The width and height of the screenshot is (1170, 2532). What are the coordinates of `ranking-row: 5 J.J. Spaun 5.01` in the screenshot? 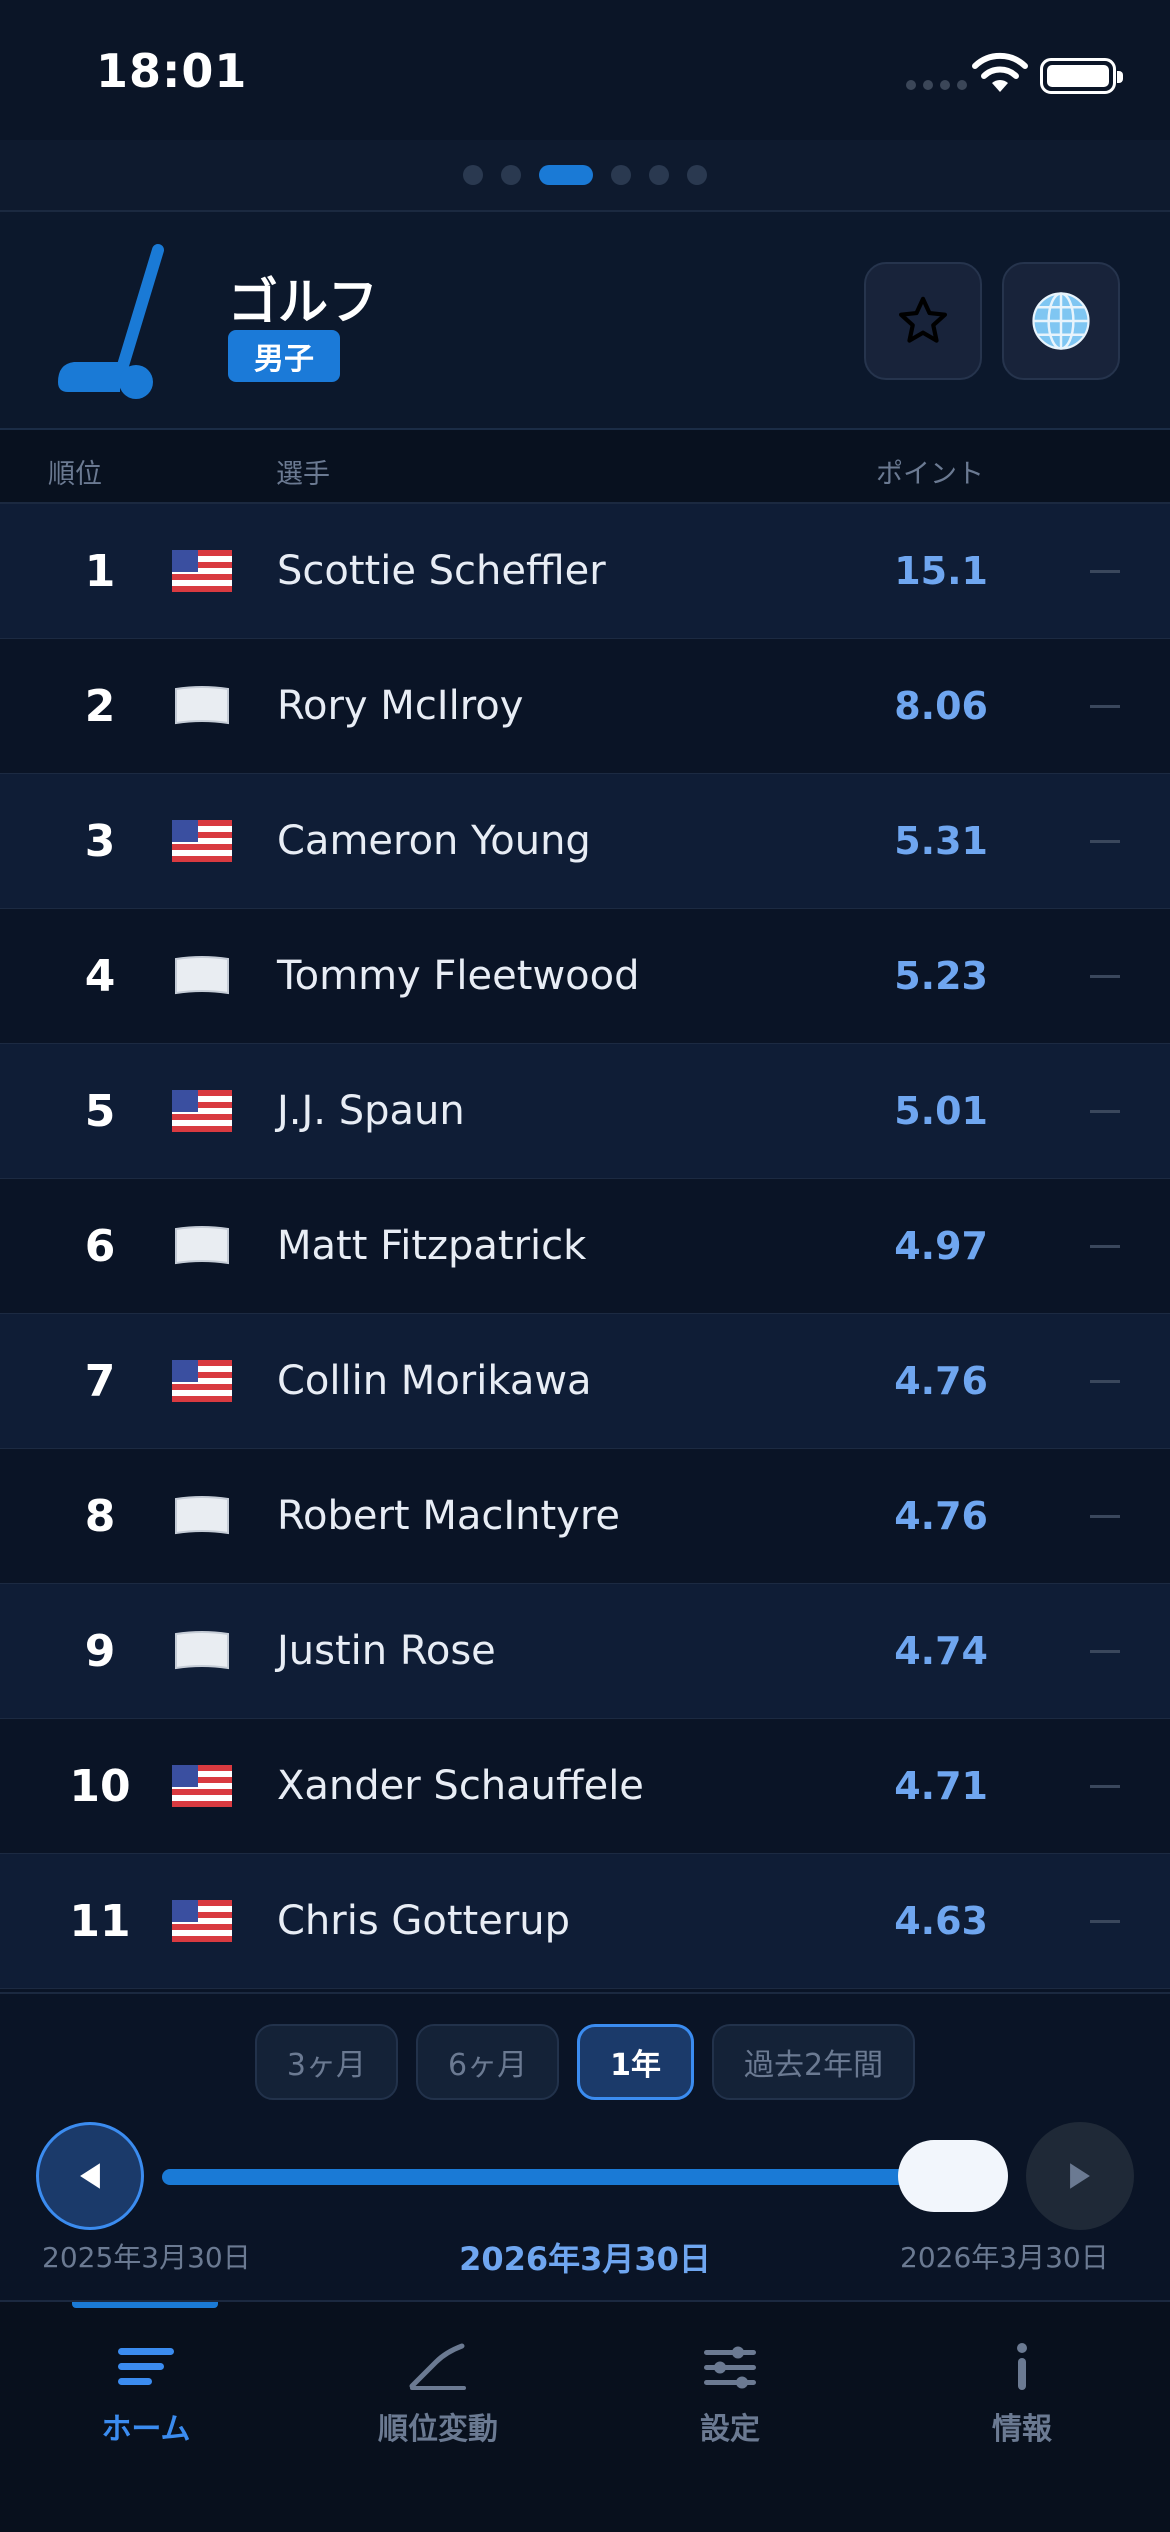 It's located at (585, 1111).